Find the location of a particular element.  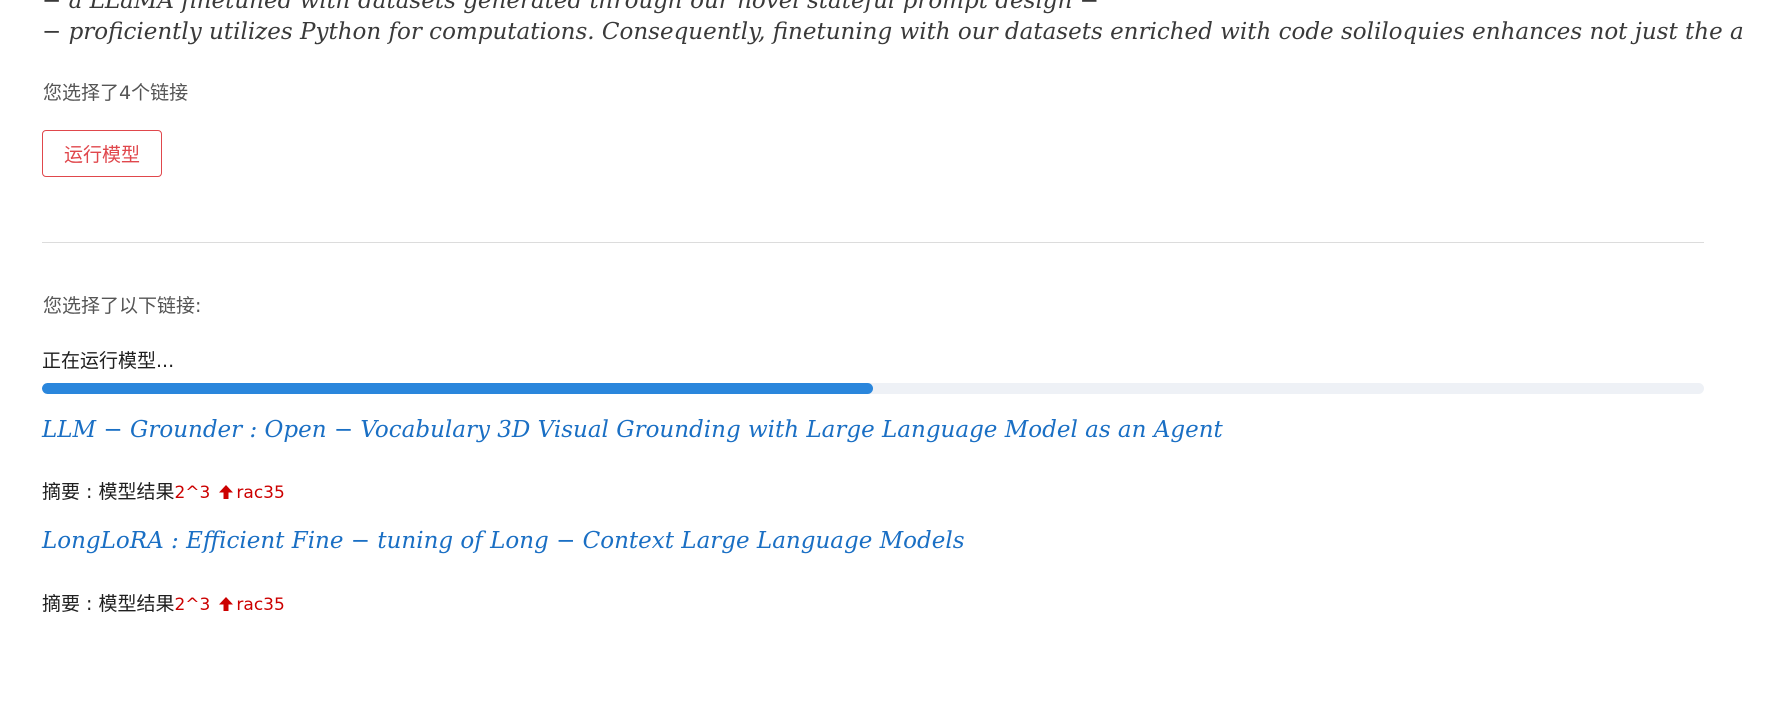

progress-bar is located at coordinates (873, 388).